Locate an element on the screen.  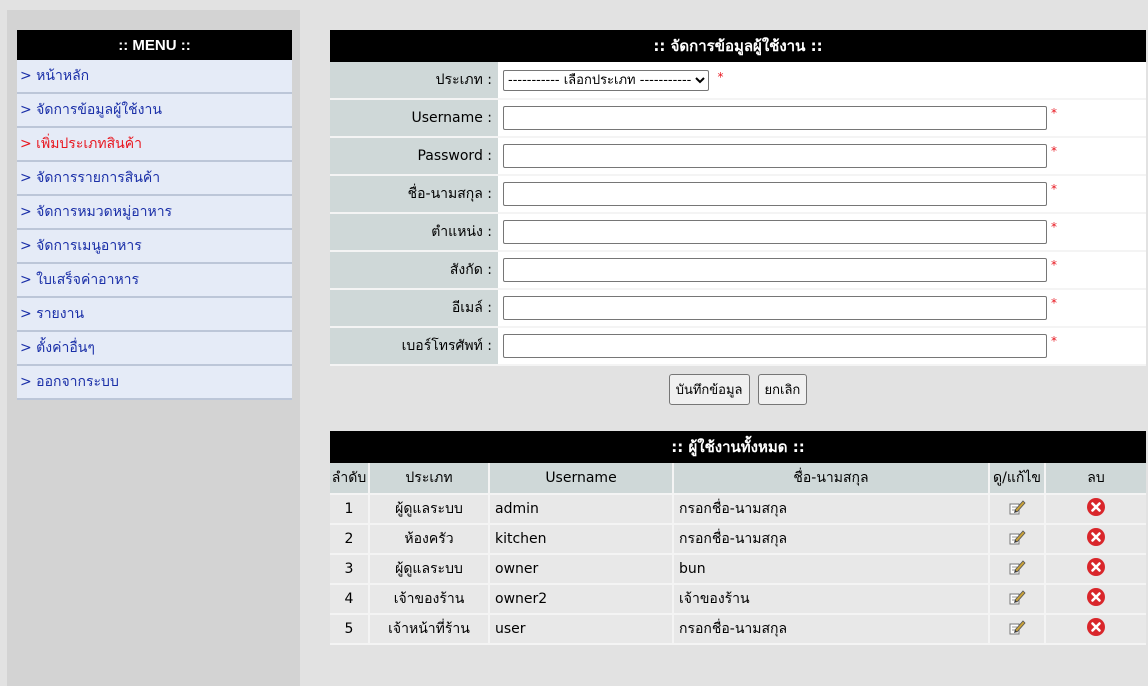
email-input is located at coordinates (775, 308).